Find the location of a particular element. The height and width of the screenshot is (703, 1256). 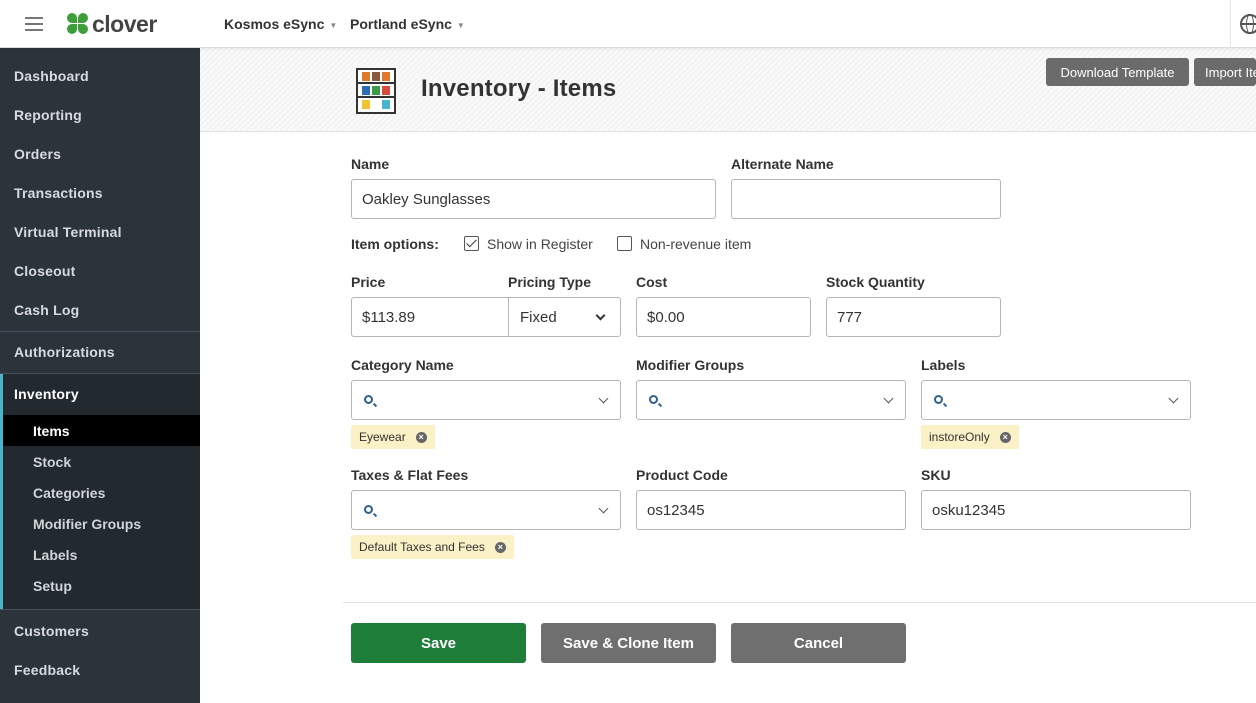

sidebar-item-cash-log: Cash Log is located at coordinates (100, 309).